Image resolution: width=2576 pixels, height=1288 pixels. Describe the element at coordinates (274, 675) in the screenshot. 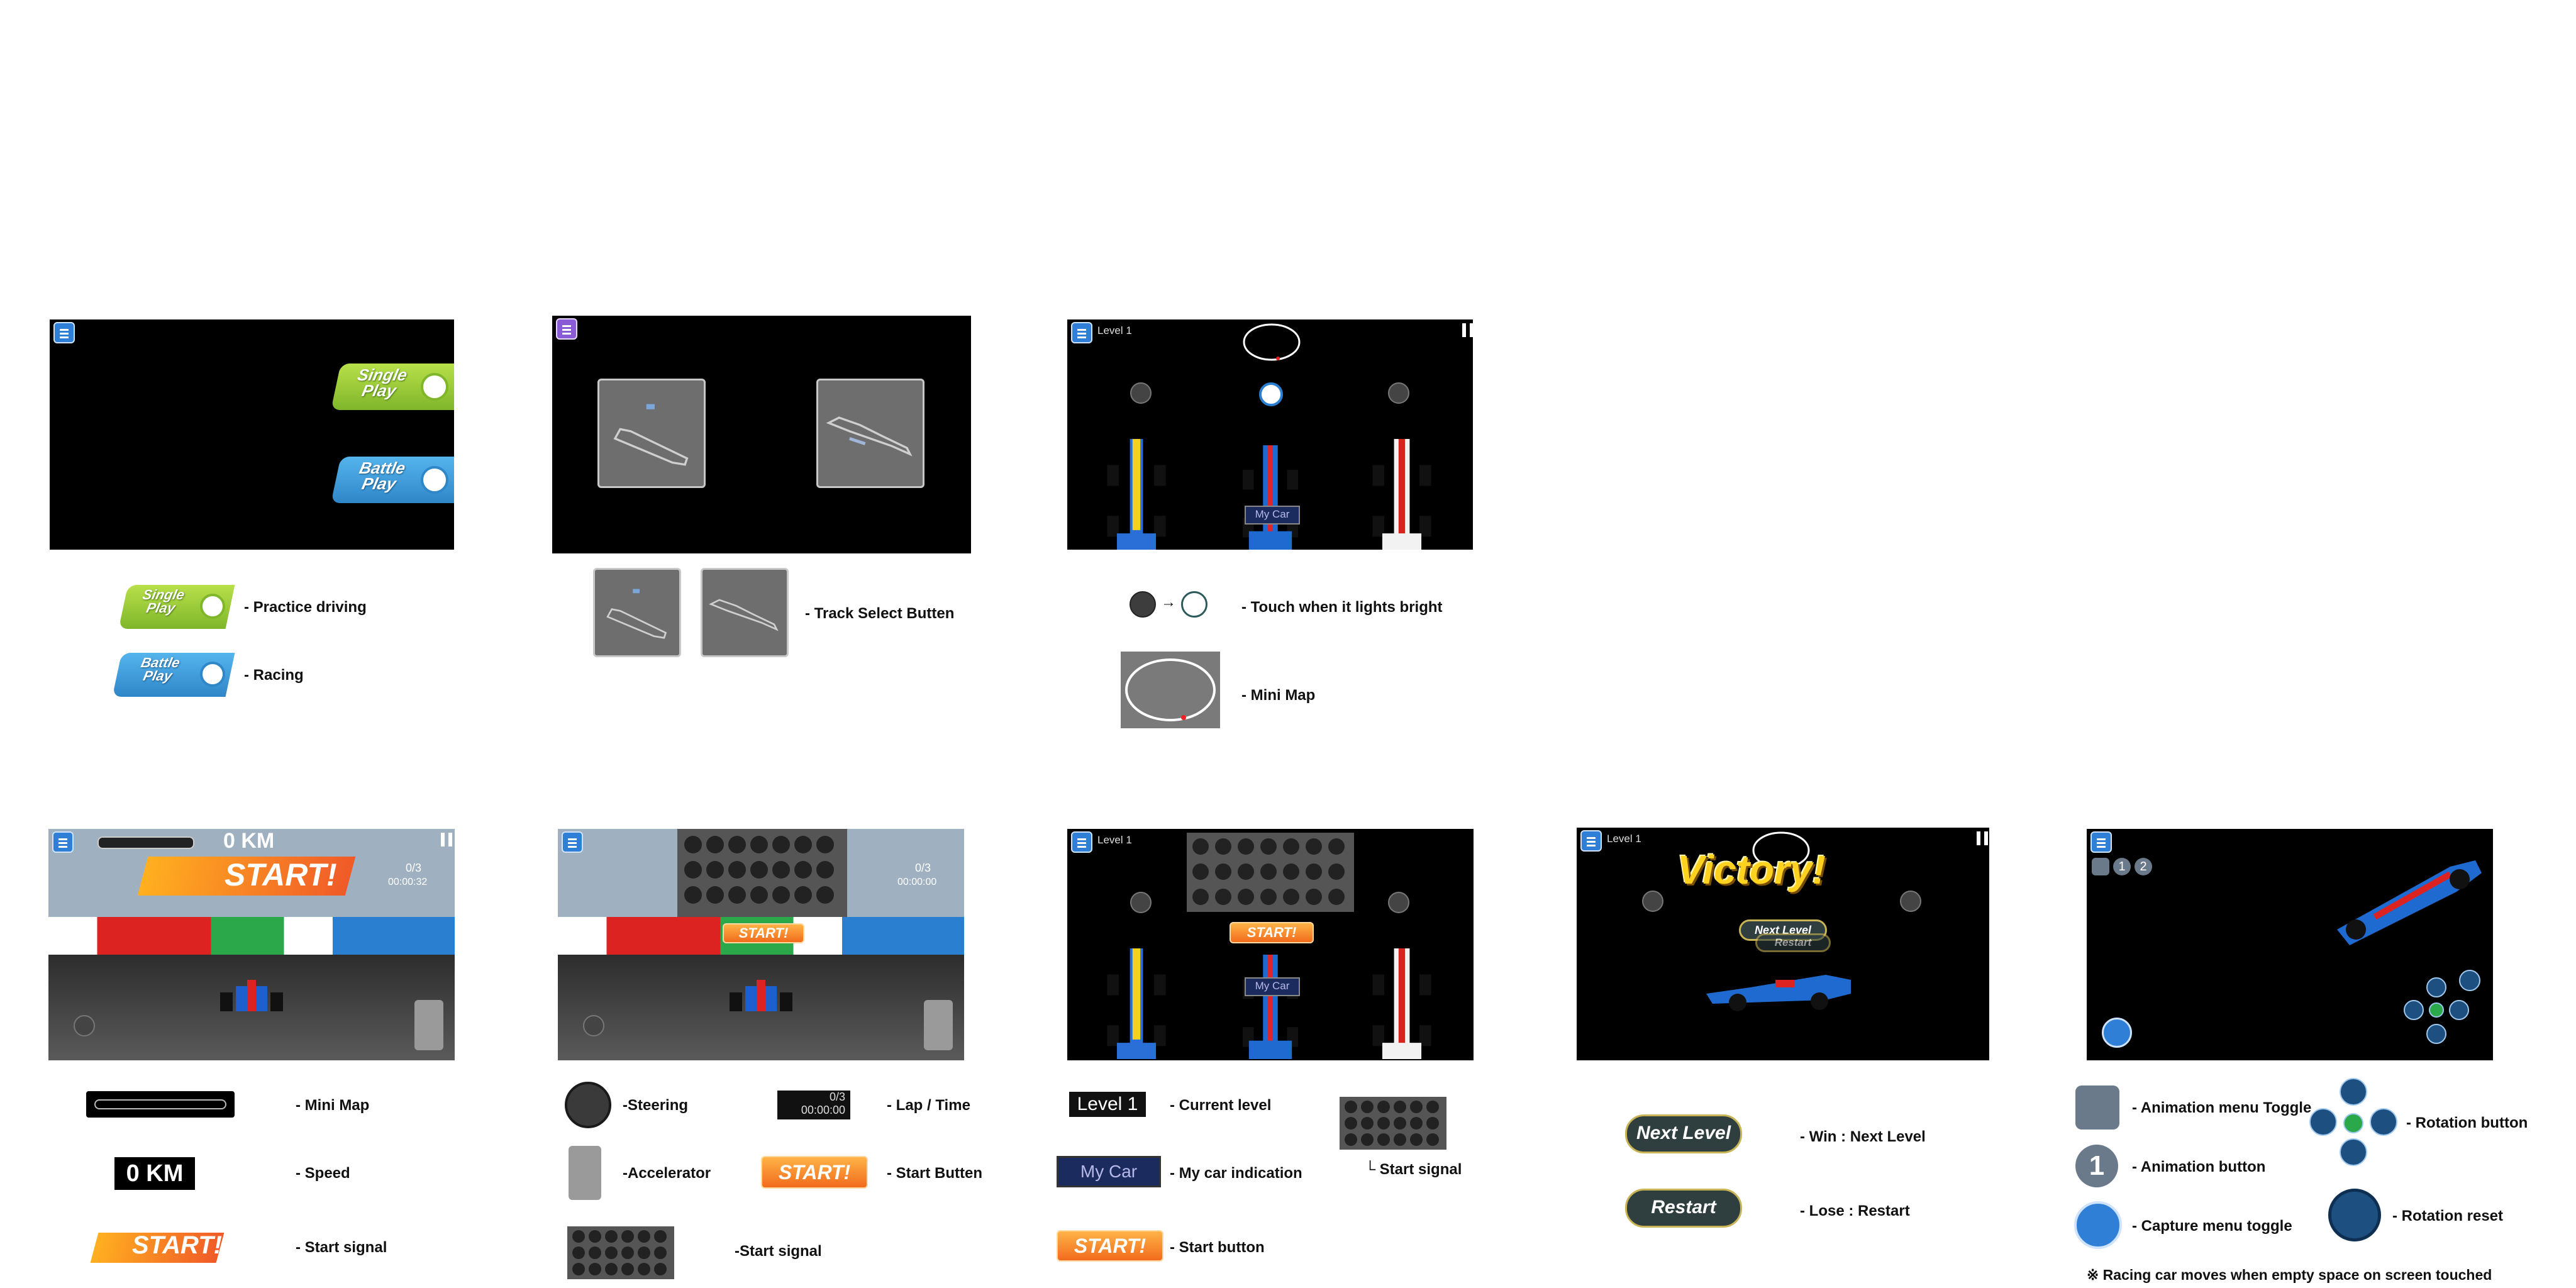

I see `legend-battle-desc: - Racing` at that location.